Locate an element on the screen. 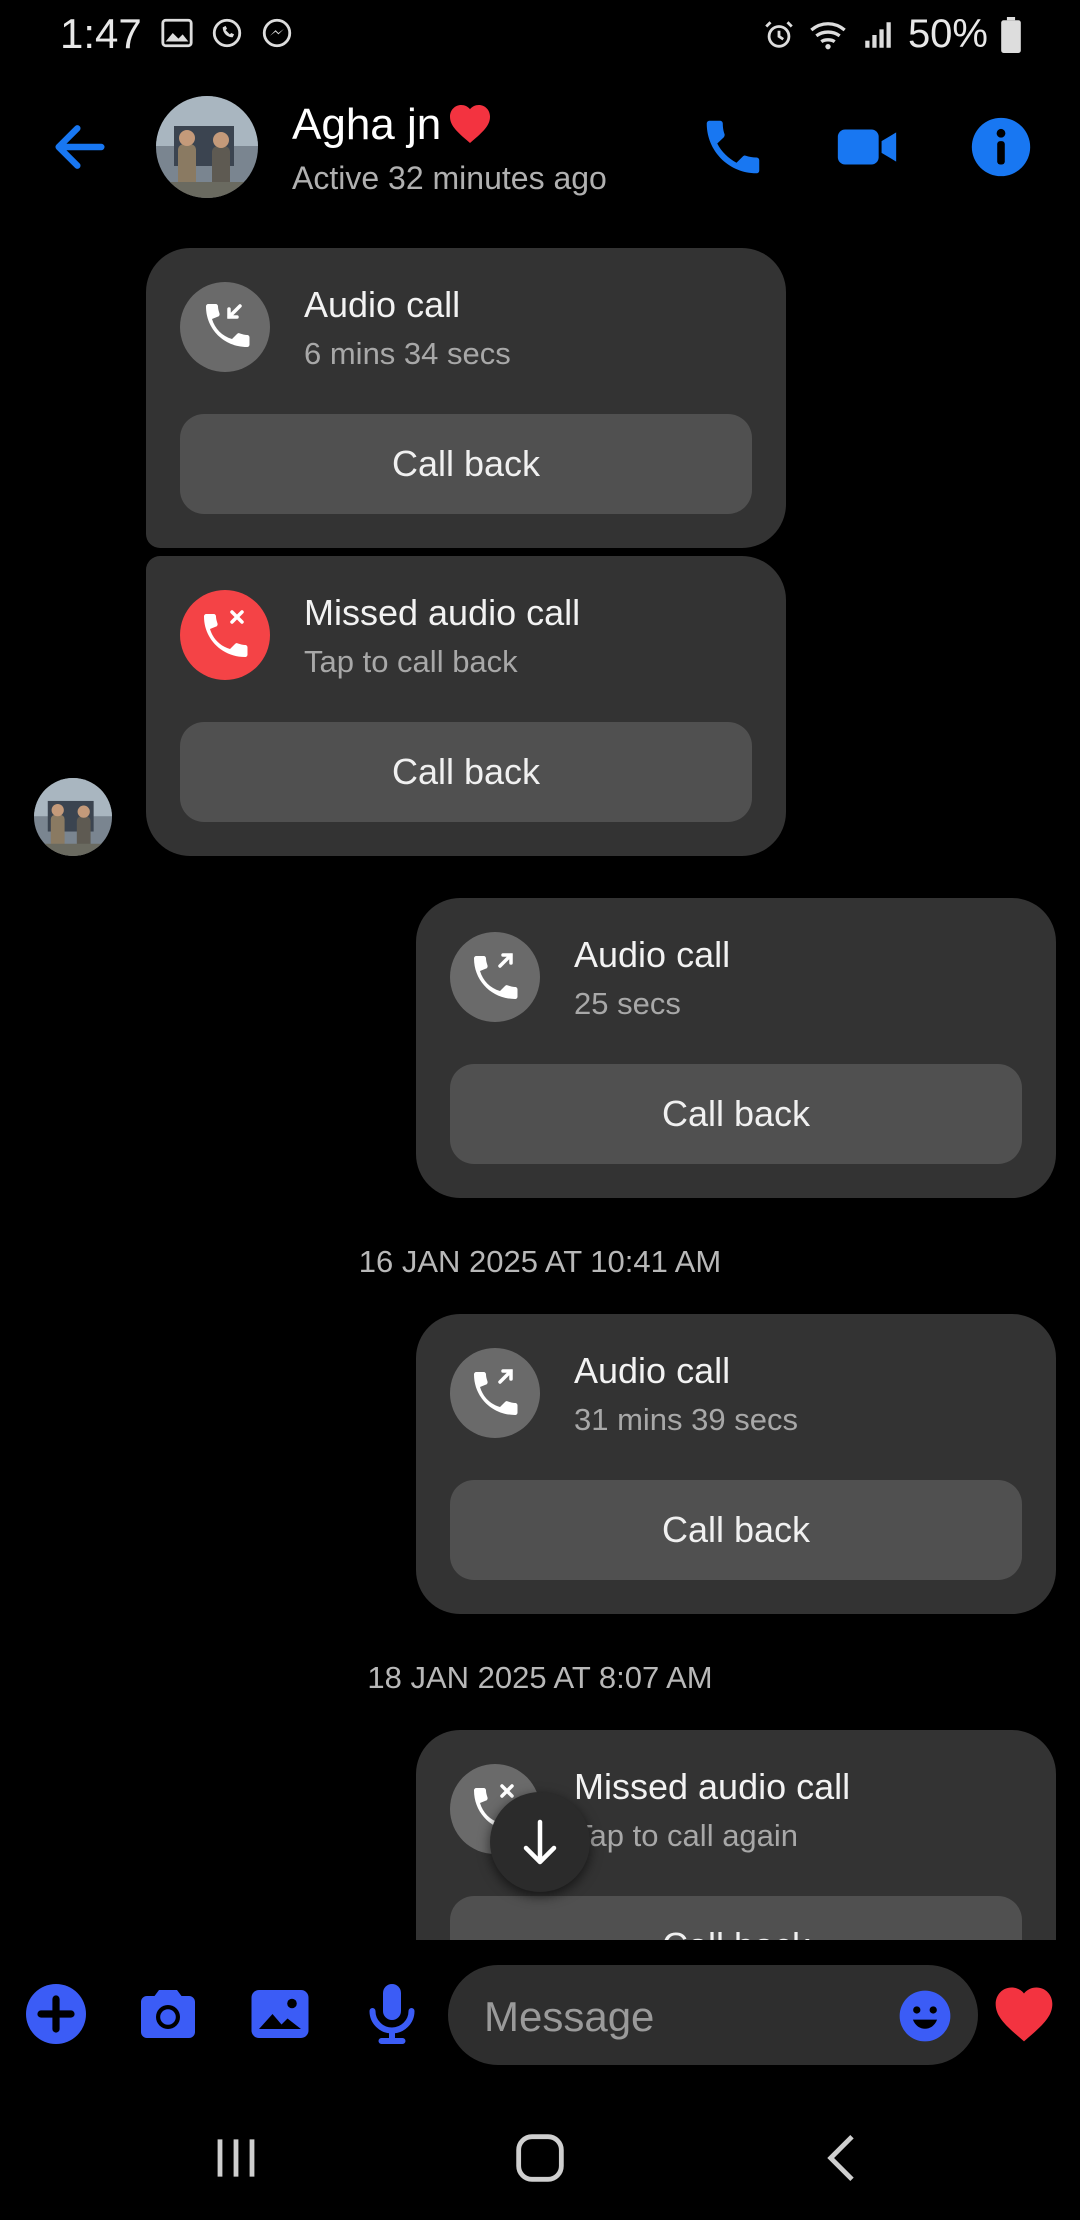 The width and height of the screenshot is (1080, 2220). emoji-icon is located at coordinates (925, 2016).